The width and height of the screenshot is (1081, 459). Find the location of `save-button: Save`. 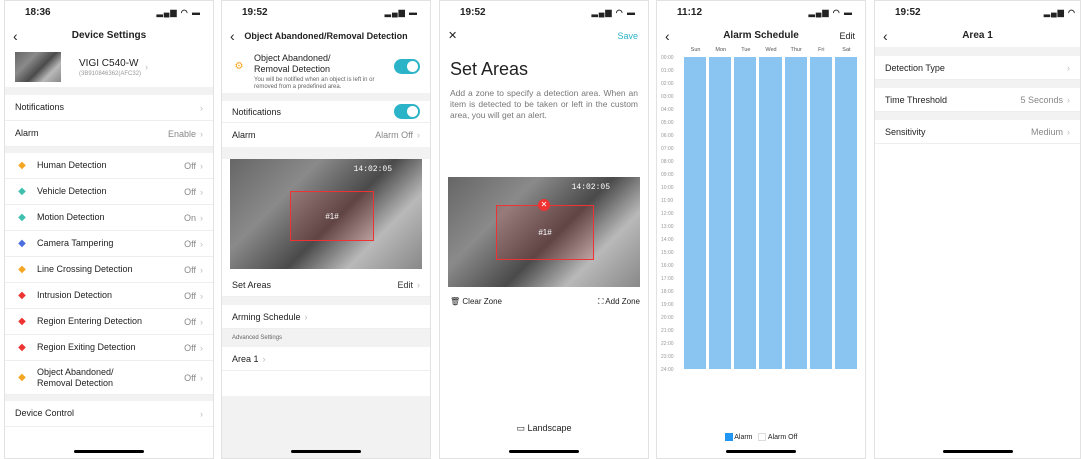

save-button: Save is located at coordinates (627, 36).